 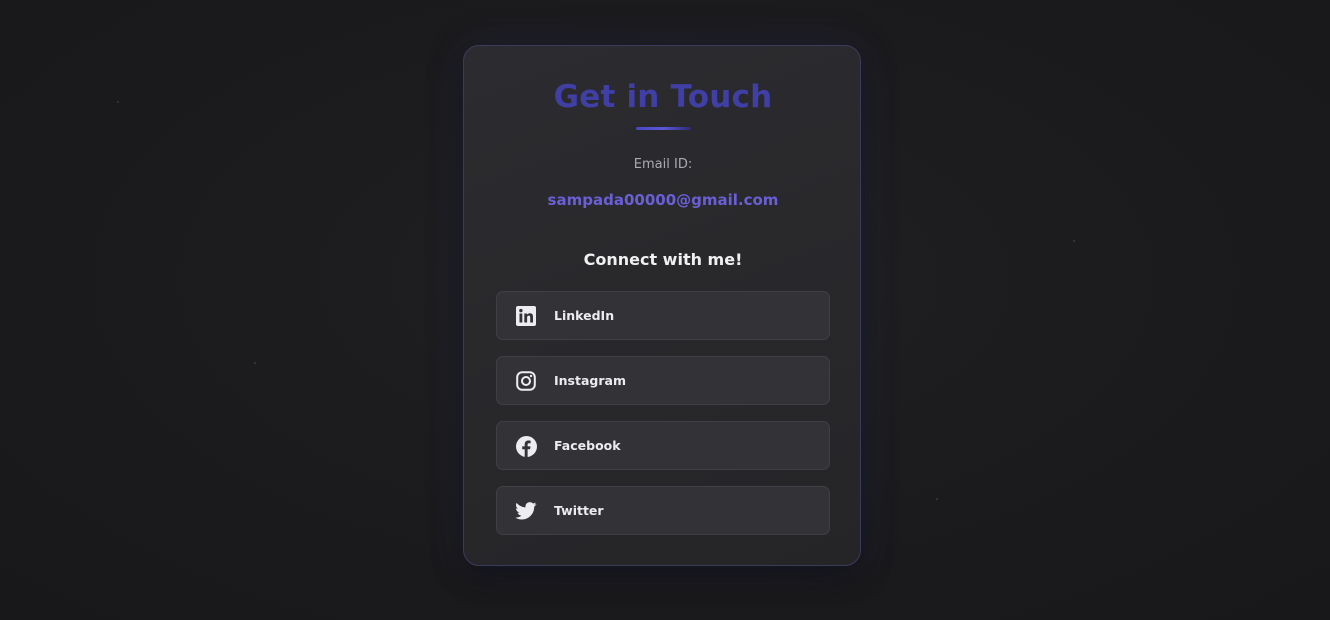 I want to click on instagram-label: Instagram, so click(x=590, y=380).